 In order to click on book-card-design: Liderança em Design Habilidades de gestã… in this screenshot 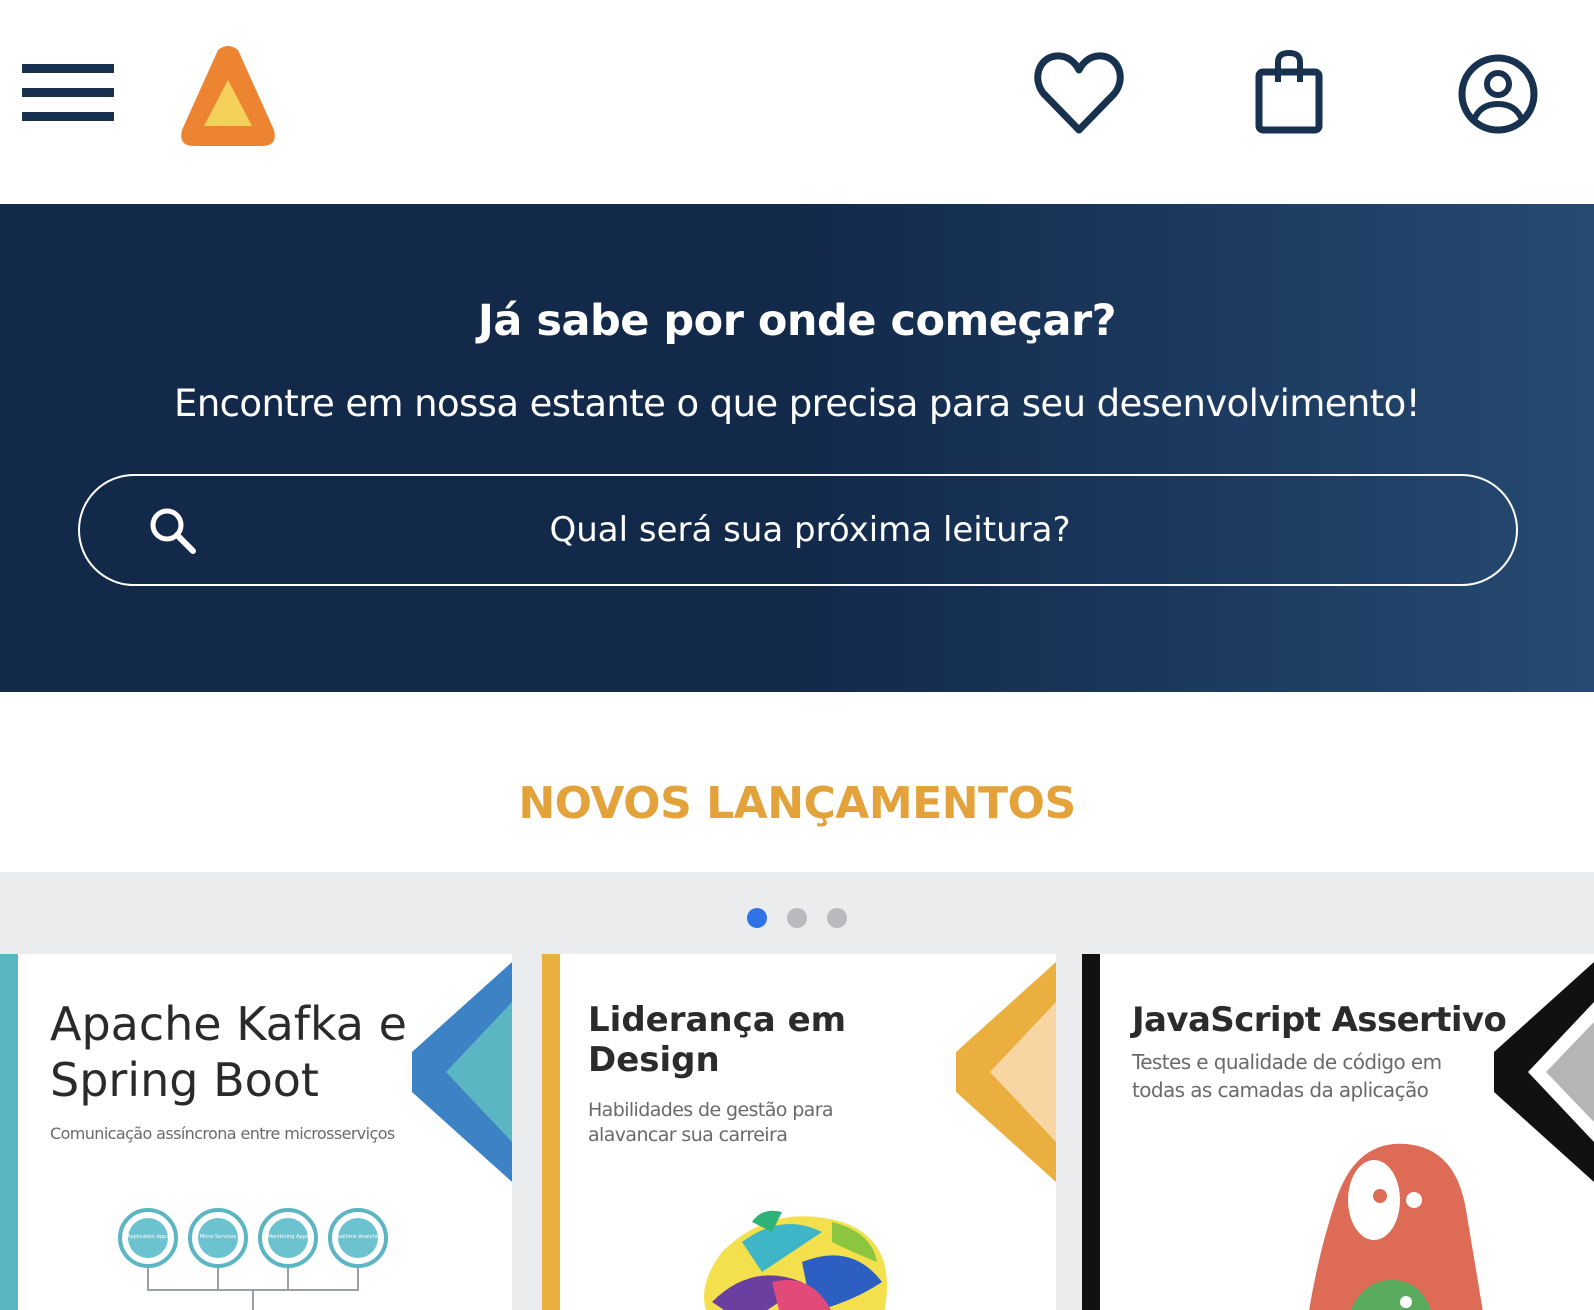, I will do `click(799, 1132)`.